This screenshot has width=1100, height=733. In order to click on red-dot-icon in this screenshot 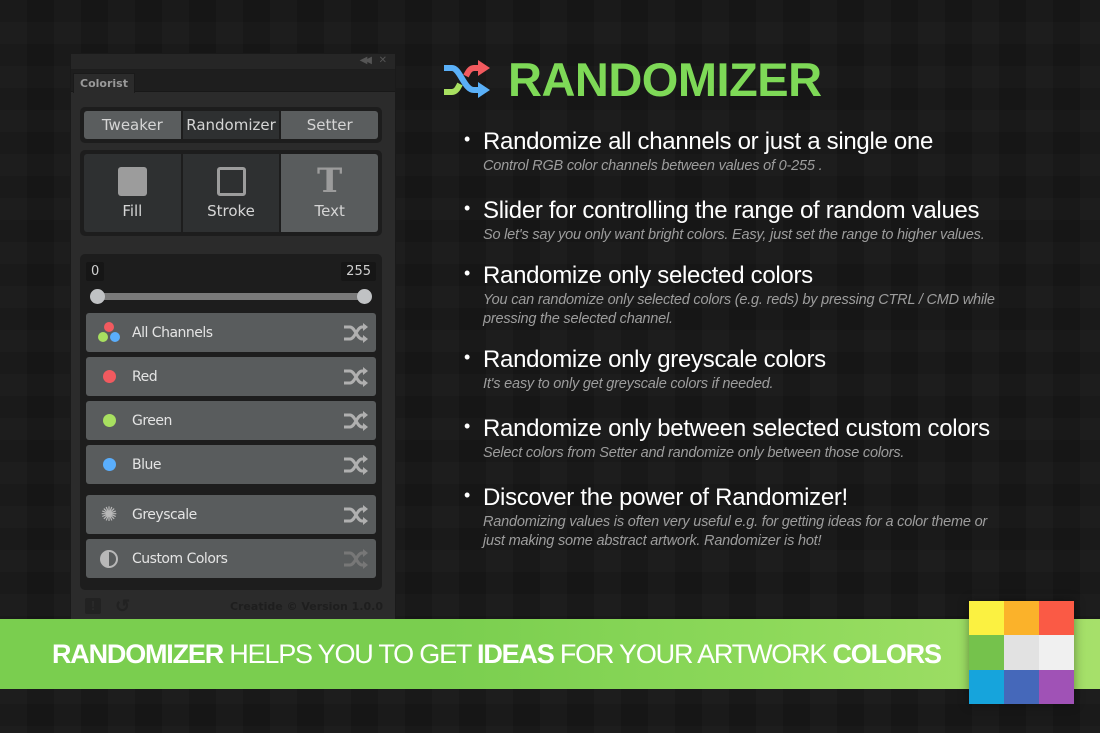, I will do `click(109, 376)`.